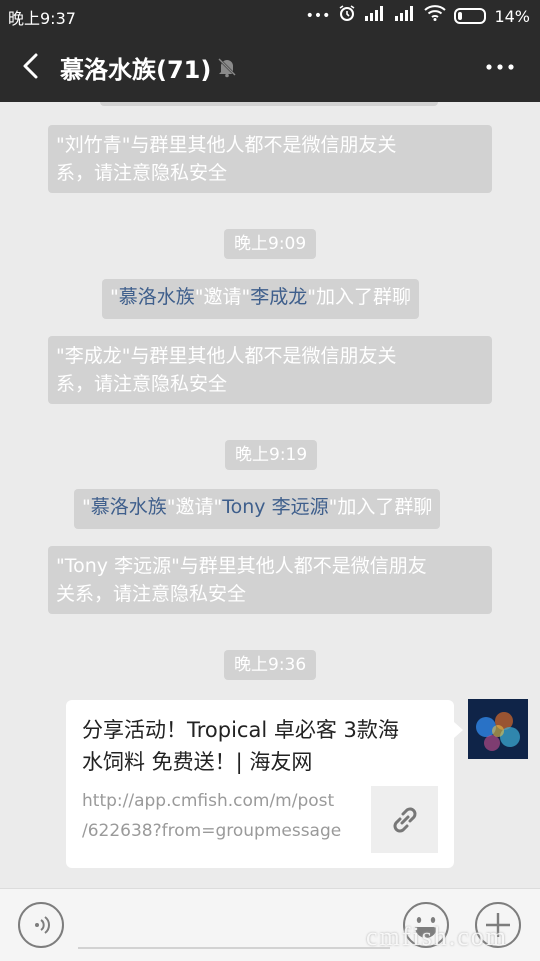 The image size is (540, 961). I want to click on link-thumbnail, so click(404, 819).